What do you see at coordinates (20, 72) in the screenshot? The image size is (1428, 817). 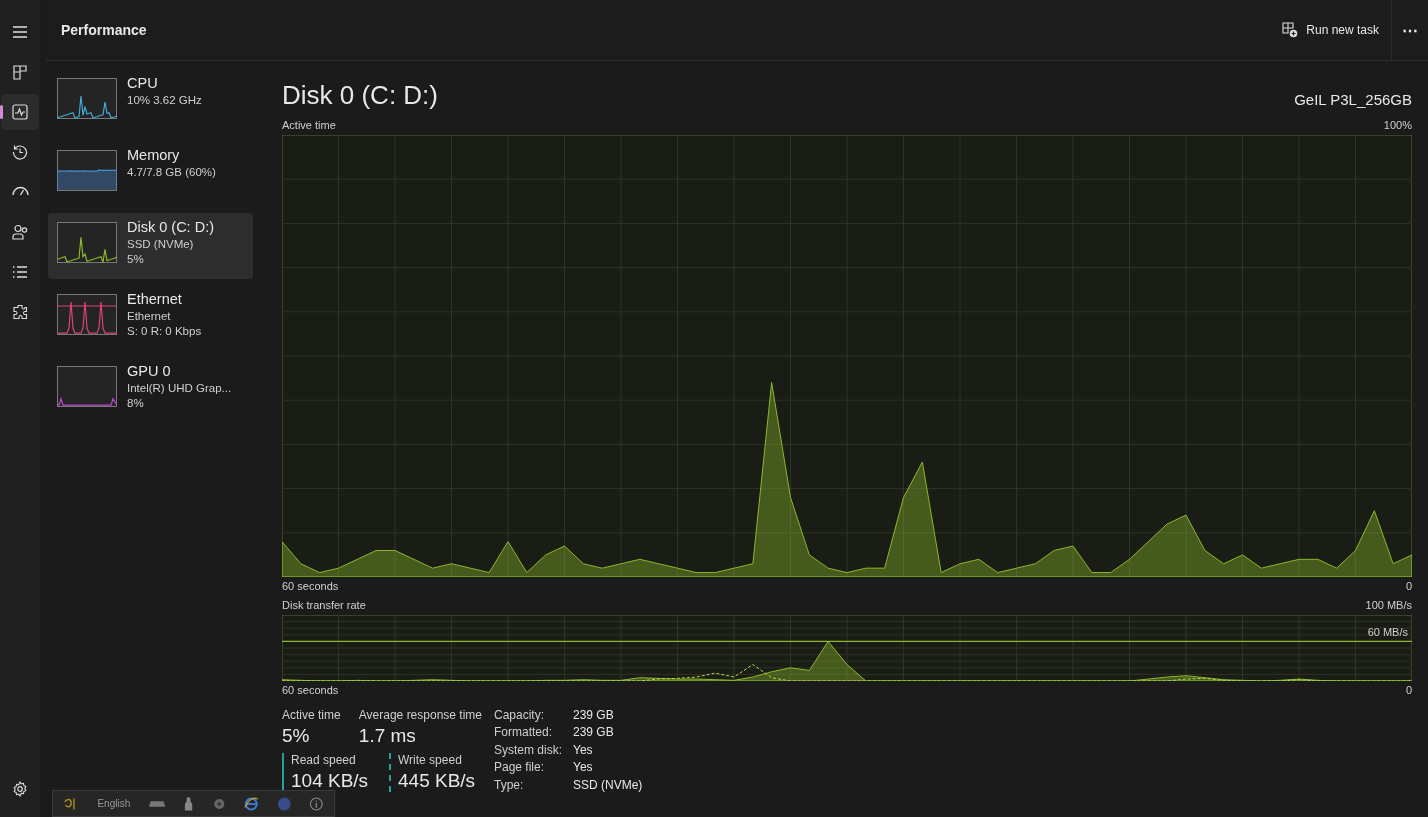 I see `grid-icon` at bounding box center [20, 72].